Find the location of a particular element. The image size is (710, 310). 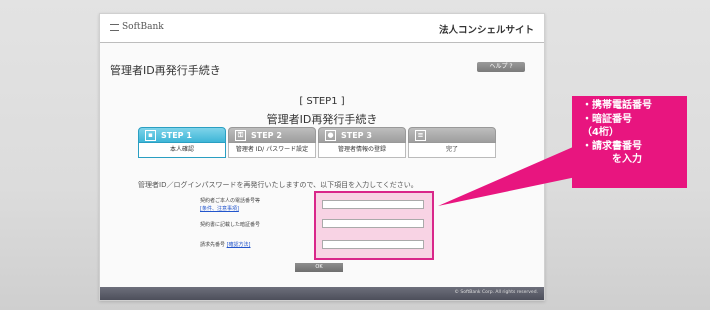

callout-line-2: ・暗証番号 is located at coordinates (607, 119).